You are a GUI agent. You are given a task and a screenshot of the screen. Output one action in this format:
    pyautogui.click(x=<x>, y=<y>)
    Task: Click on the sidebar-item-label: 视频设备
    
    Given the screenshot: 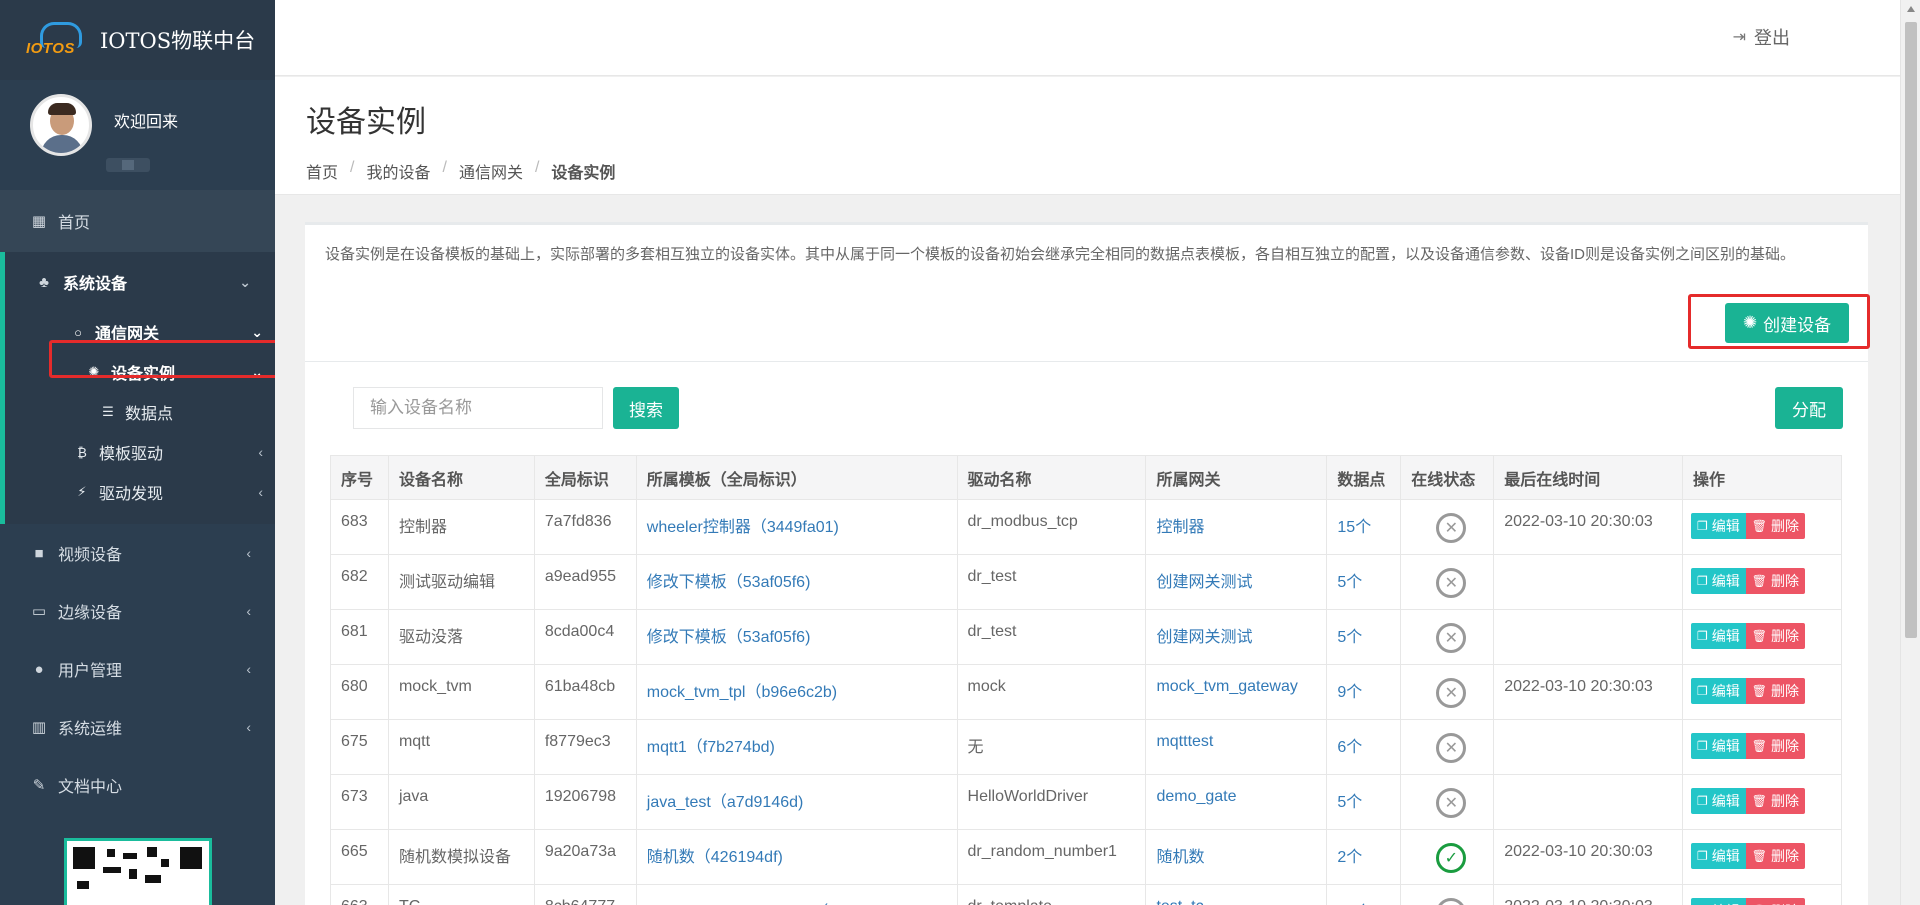 What is the action you would take?
    pyautogui.click(x=90, y=555)
    